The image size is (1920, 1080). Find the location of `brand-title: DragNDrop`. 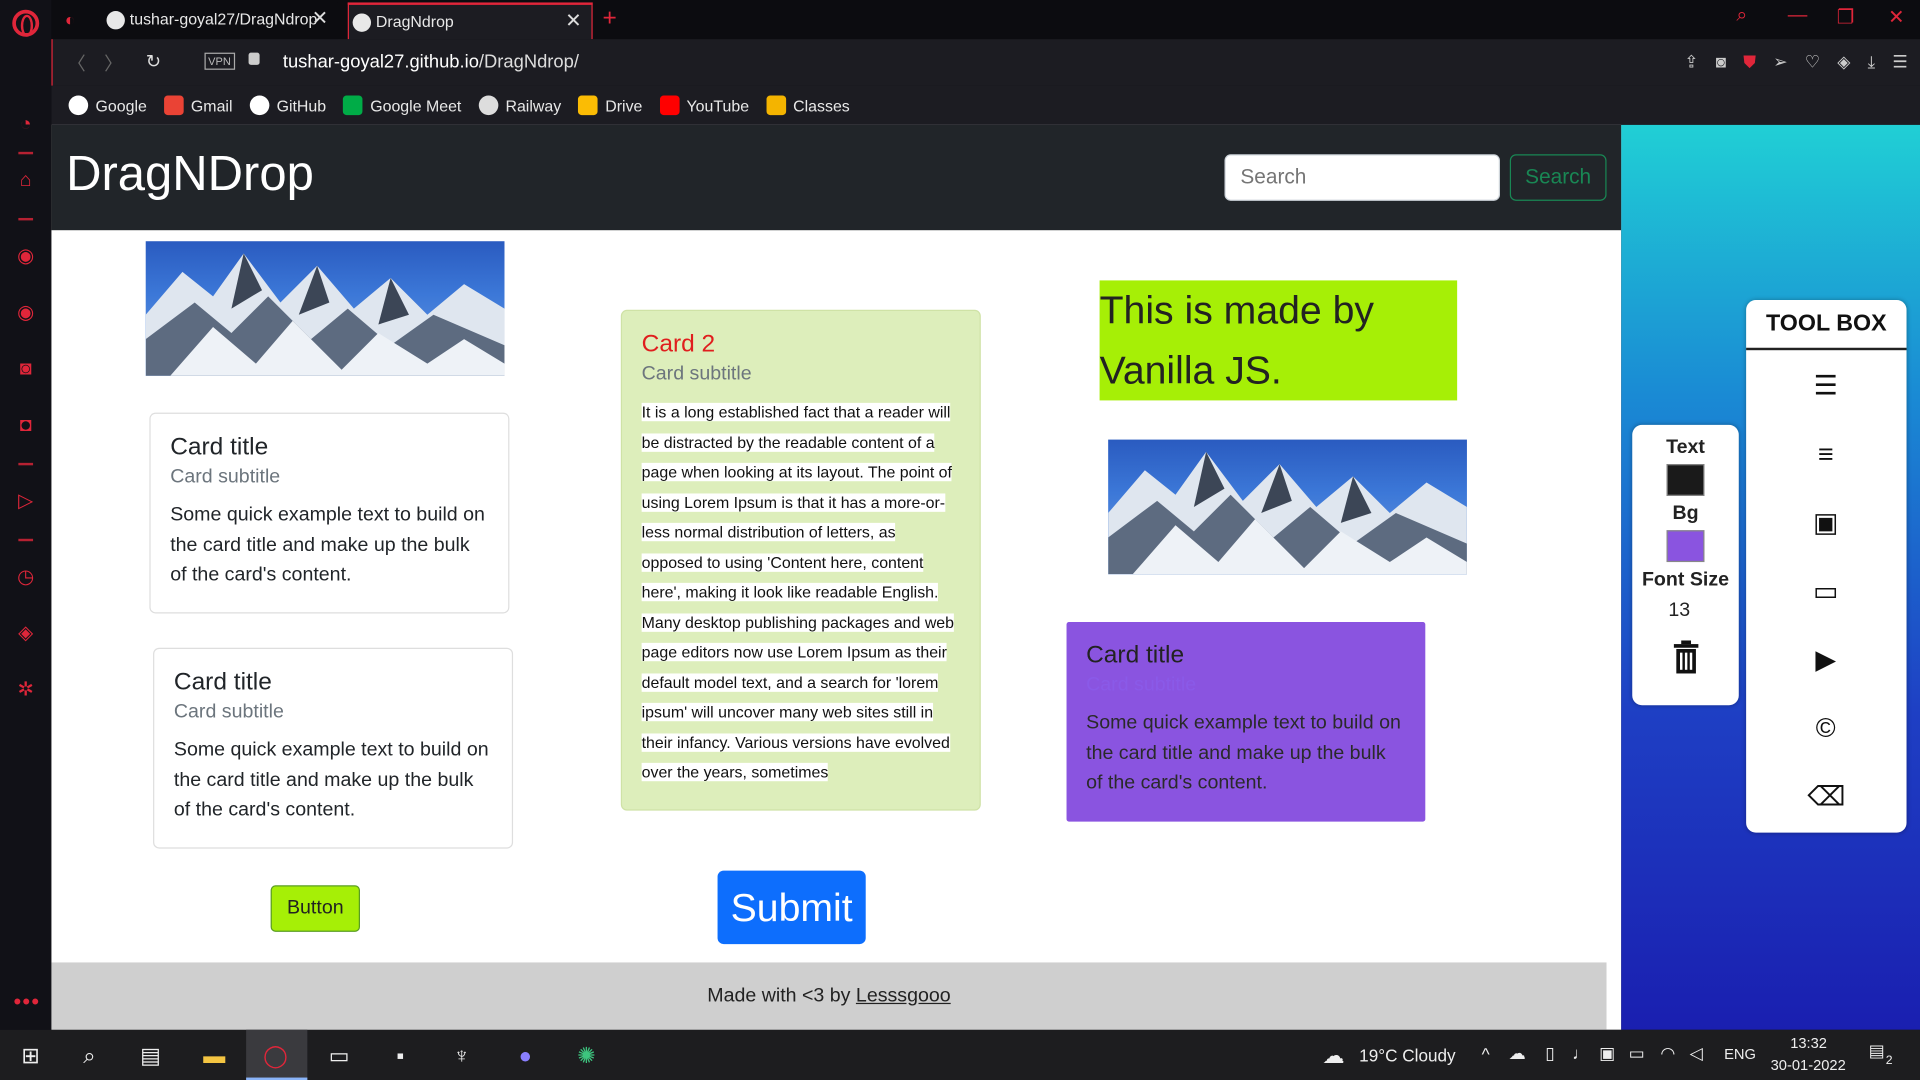

brand-title: DragNDrop is located at coordinates (190, 174).